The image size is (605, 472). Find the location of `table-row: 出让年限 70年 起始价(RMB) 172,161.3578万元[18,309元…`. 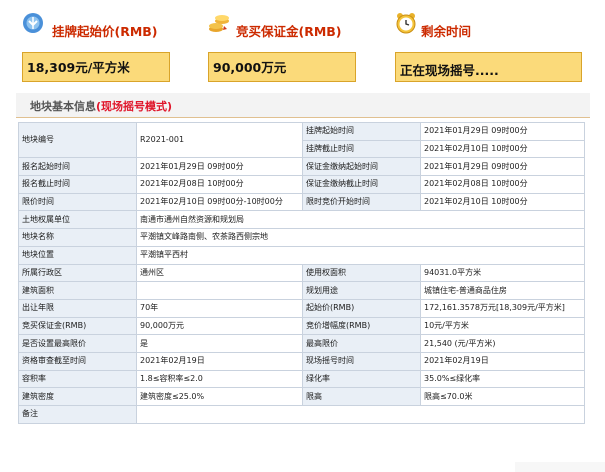

table-row: 出让年限 70年 起始价(RMB) 172,161.3578万元[18,309元… is located at coordinates (301, 308).